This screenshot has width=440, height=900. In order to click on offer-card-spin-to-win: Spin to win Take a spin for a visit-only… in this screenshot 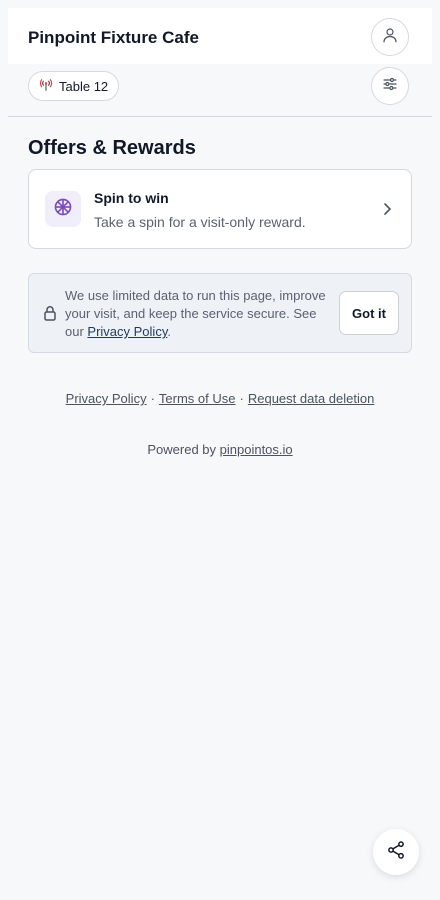, I will do `click(220, 209)`.